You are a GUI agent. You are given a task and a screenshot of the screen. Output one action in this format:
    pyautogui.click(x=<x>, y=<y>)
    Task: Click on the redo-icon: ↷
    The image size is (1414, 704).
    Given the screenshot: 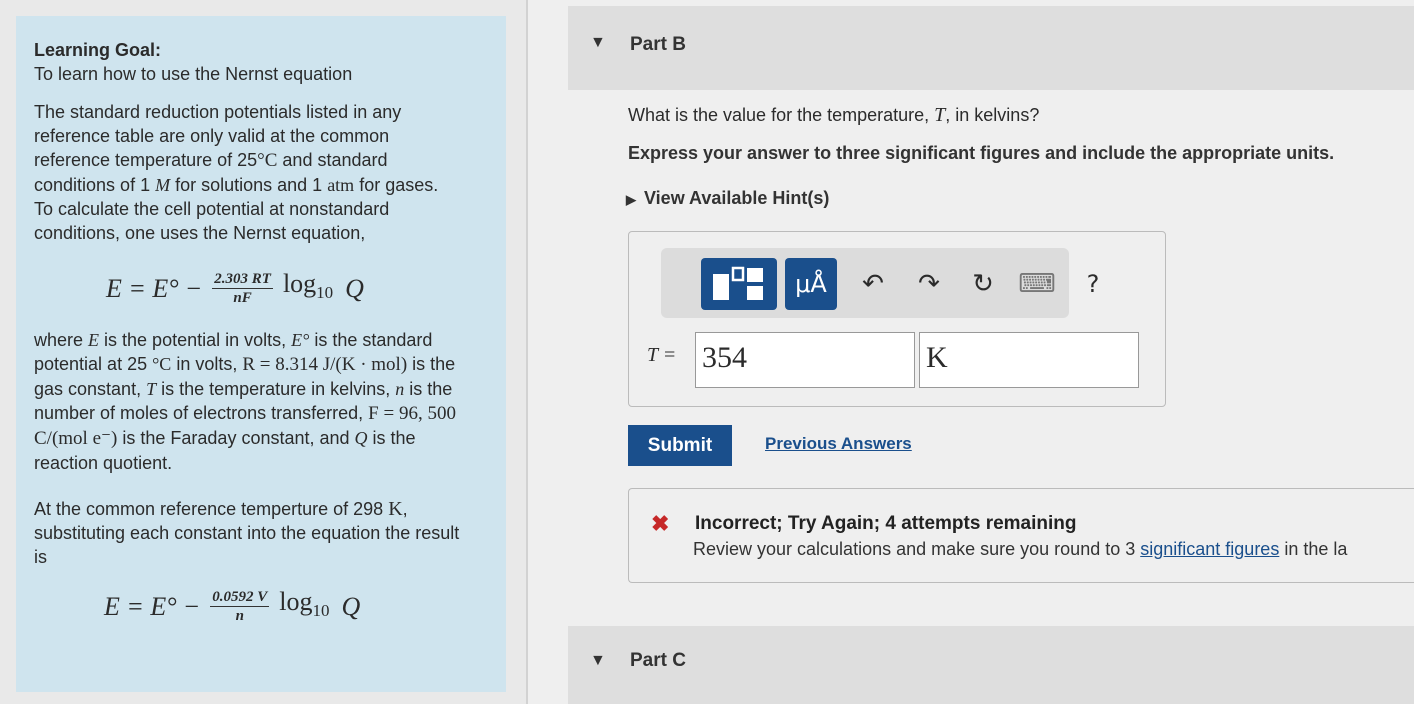 What is the action you would take?
    pyautogui.click(x=929, y=284)
    